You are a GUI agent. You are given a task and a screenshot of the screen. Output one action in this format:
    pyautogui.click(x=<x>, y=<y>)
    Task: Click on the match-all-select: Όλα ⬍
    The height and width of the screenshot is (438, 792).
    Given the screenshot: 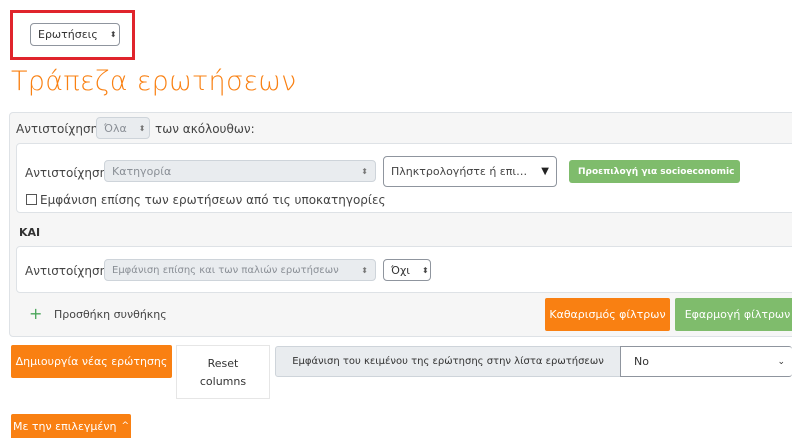 What is the action you would take?
    pyautogui.click(x=123, y=128)
    